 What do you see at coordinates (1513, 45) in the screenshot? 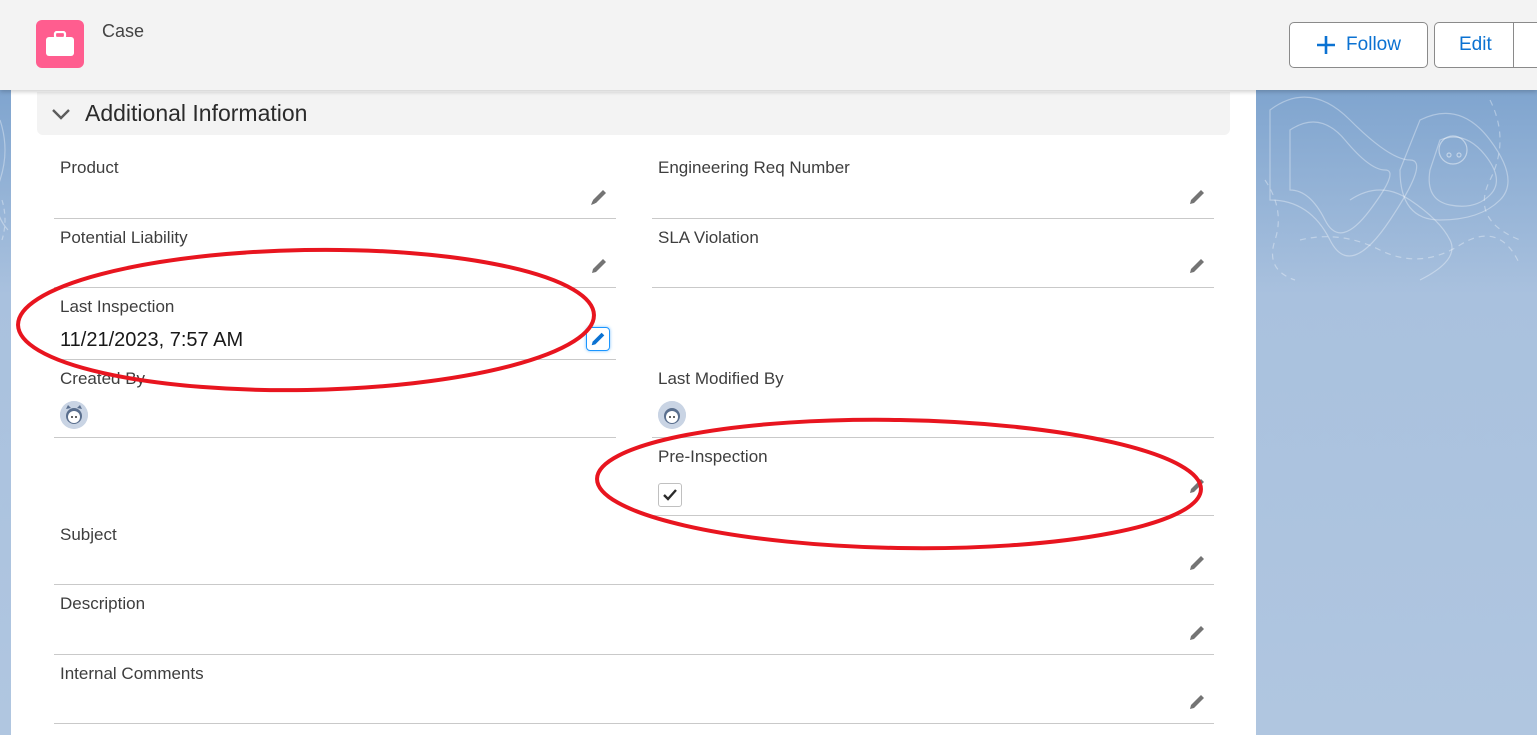
I see `button-group-divider` at bounding box center [1513, 45].